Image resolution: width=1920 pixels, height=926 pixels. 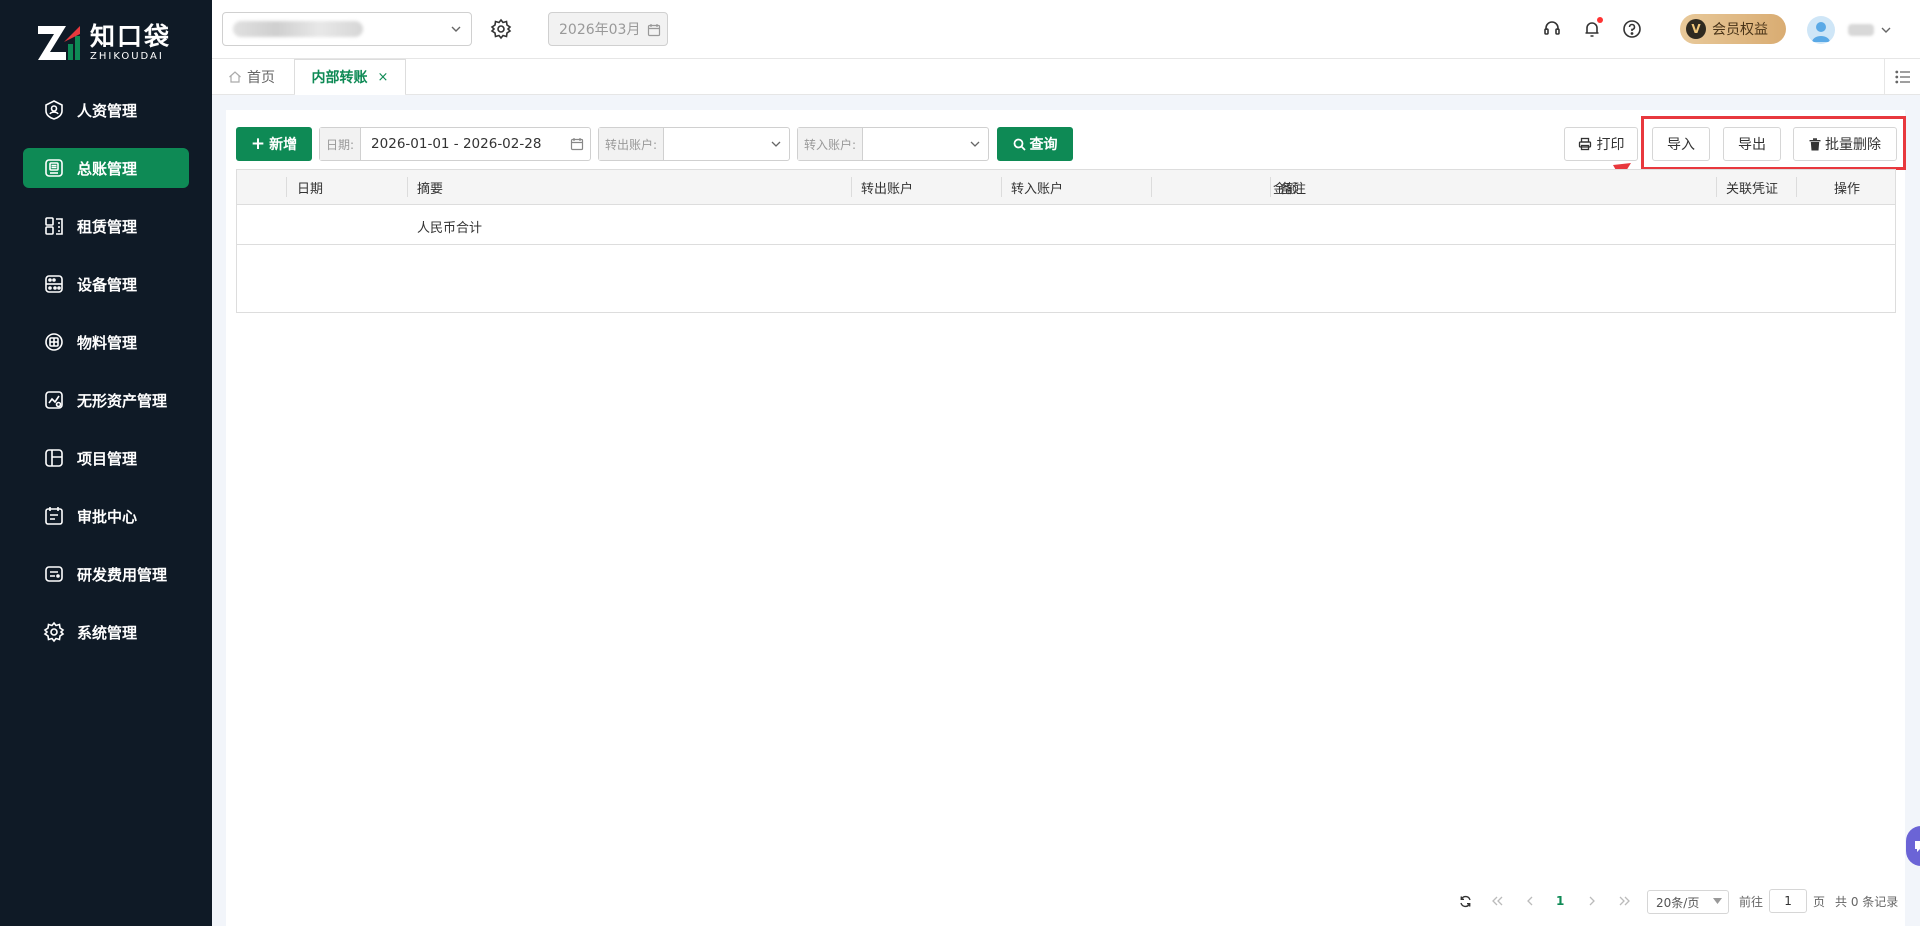 What do you see at coordinates (1019, 144) in the screenshot?
I see `search-icon` at bounding box center [1019, 144].